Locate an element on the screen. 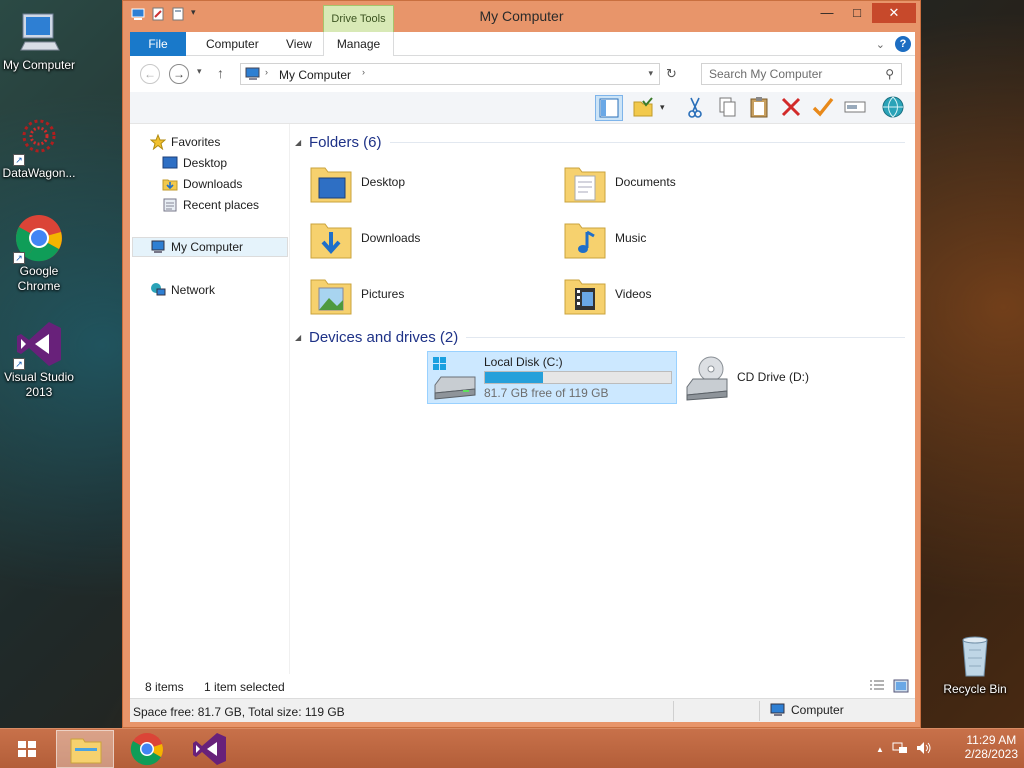 The height and width of the screenshot is (768, 1024). select-all-button is located at coordinates (644, 108).